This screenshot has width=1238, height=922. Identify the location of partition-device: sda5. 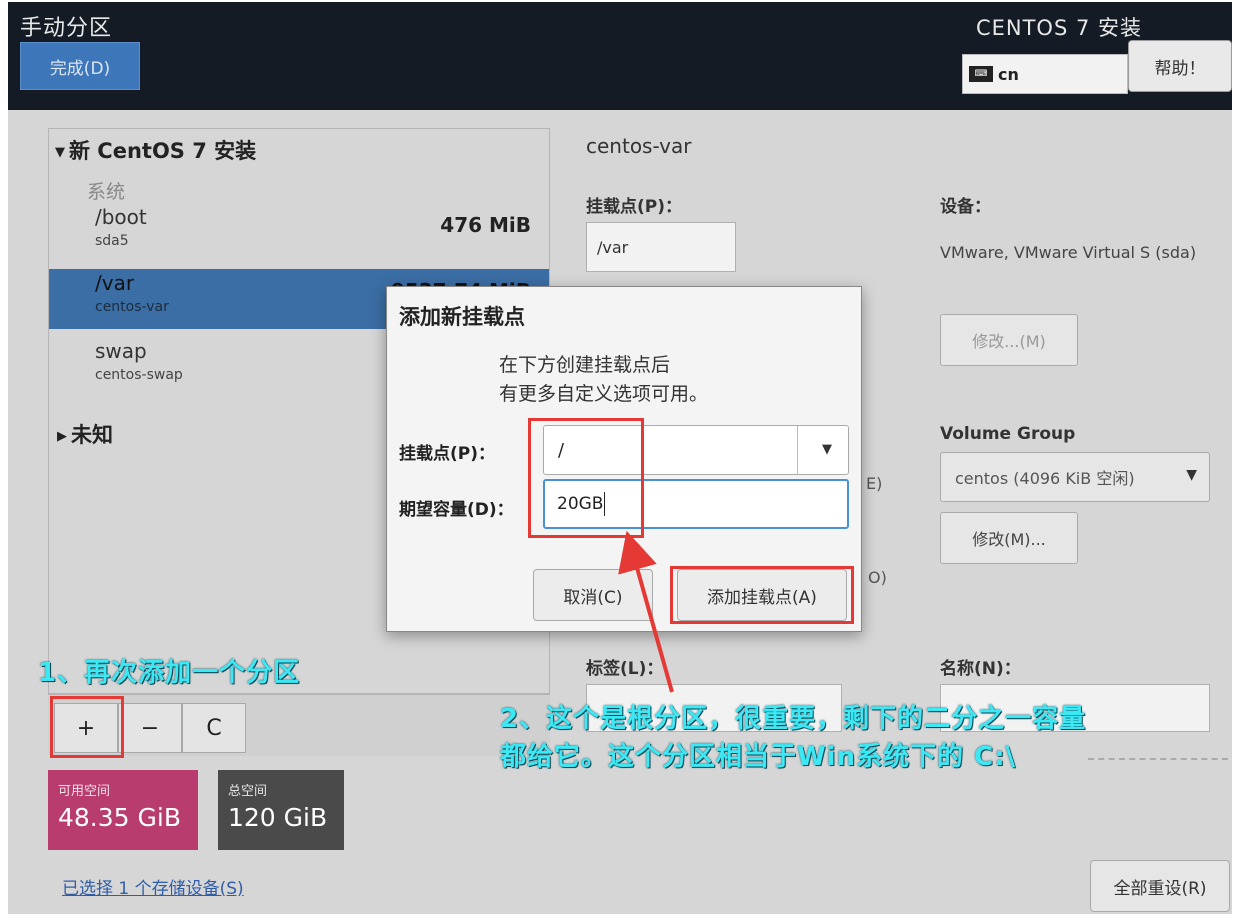
(112, 241).